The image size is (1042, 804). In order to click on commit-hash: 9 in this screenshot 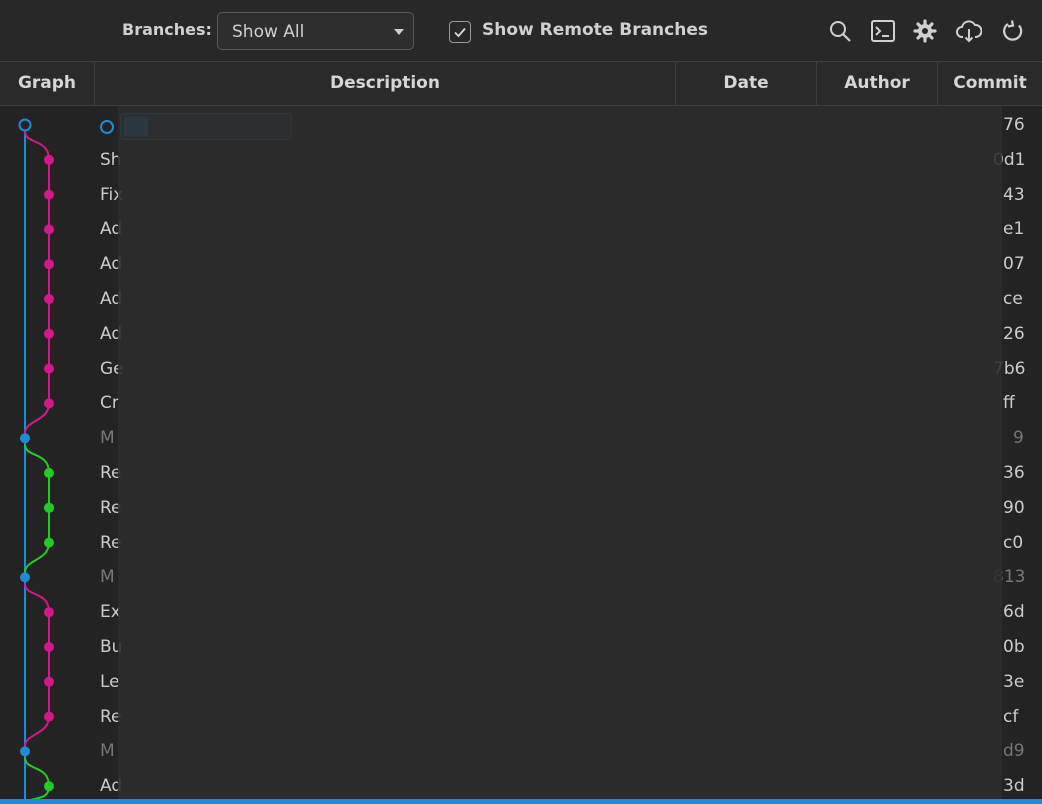, I will do `click(1018, 438)`.